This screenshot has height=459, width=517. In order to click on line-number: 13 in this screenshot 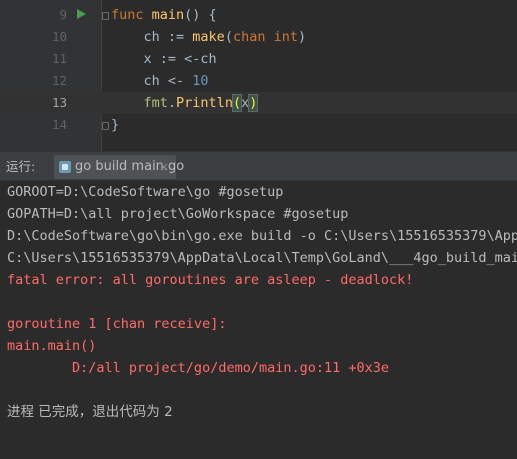, I will do `click(59, 102)`.